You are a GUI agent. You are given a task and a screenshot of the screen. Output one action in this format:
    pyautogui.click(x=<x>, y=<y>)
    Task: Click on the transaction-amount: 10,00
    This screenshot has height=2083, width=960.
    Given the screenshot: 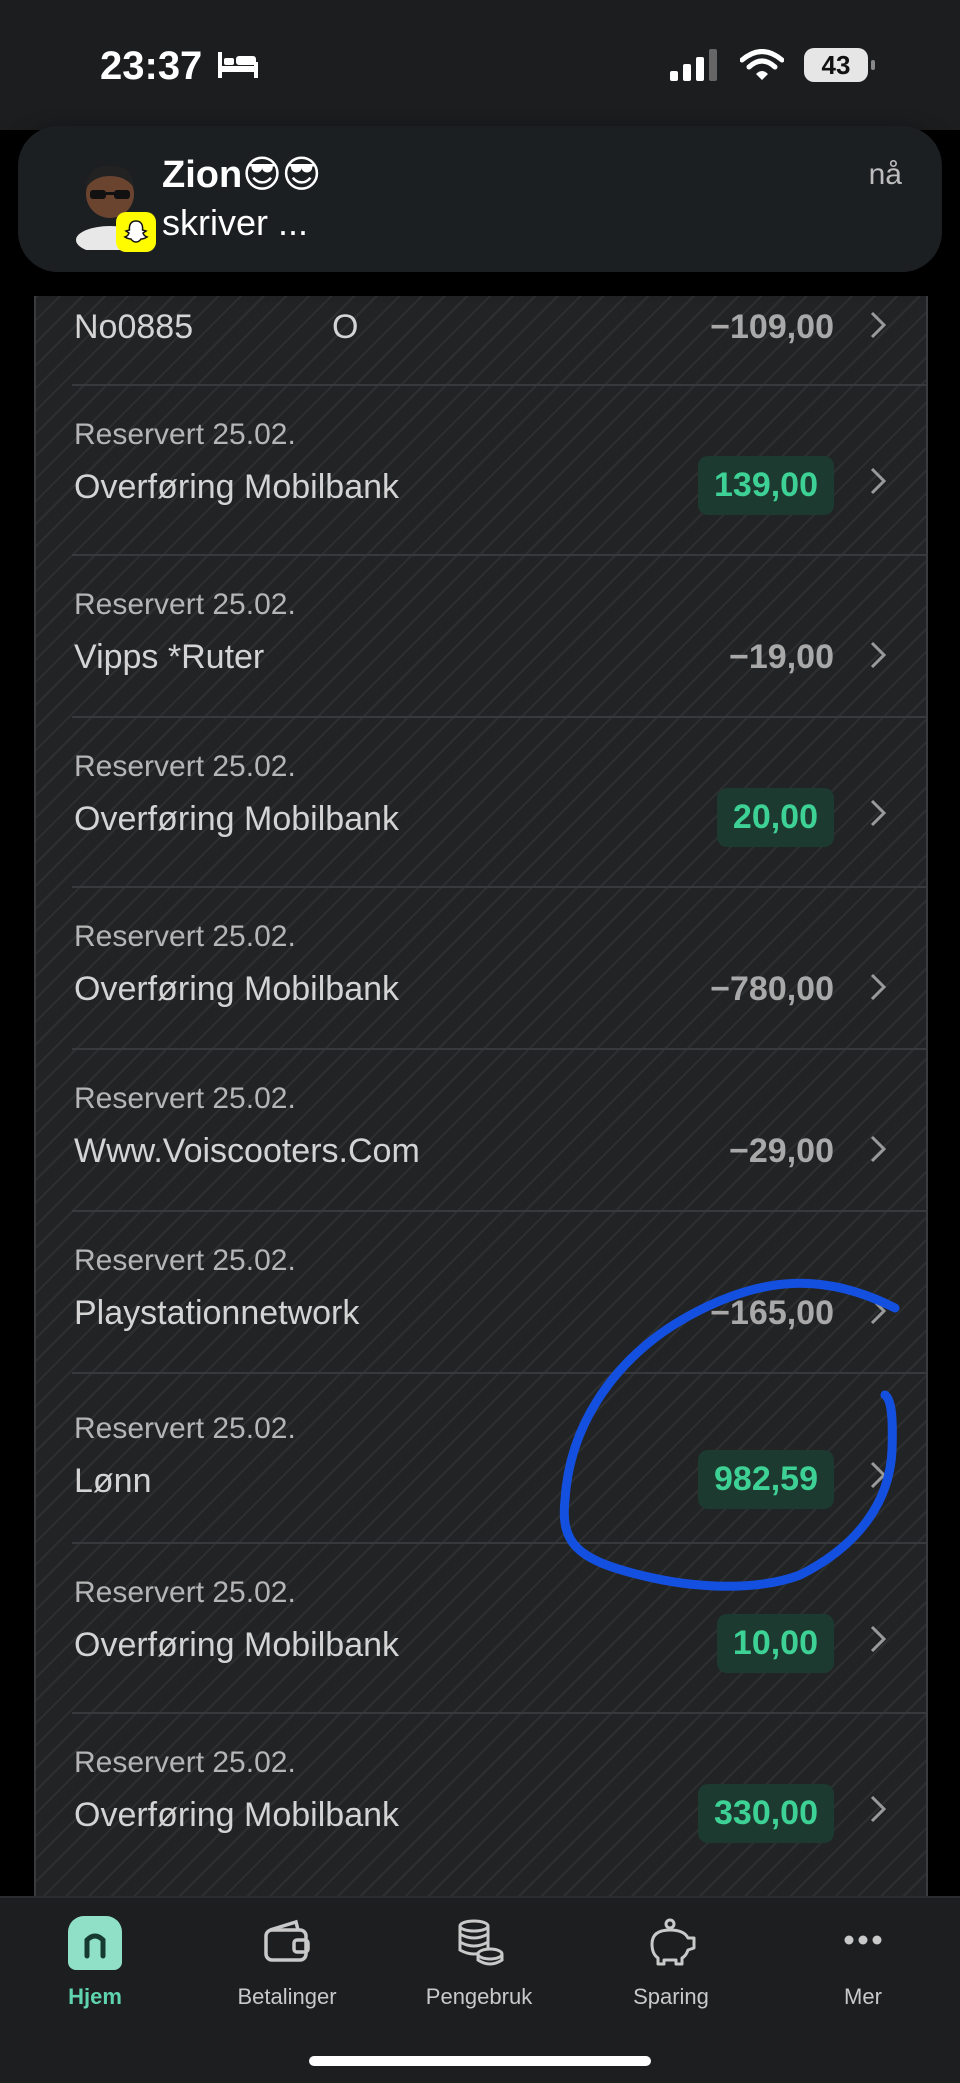 What is the action you would take?
    pyautogui.click(x=775, y=1643)
    